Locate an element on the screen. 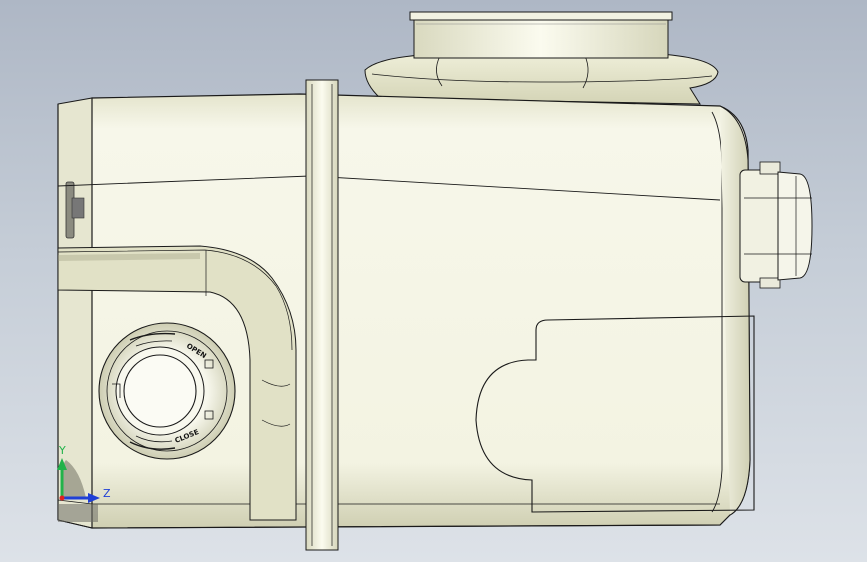 This screenshot has width=867, height=562. y-axis-label: Y is located at coordinates (62, 450).